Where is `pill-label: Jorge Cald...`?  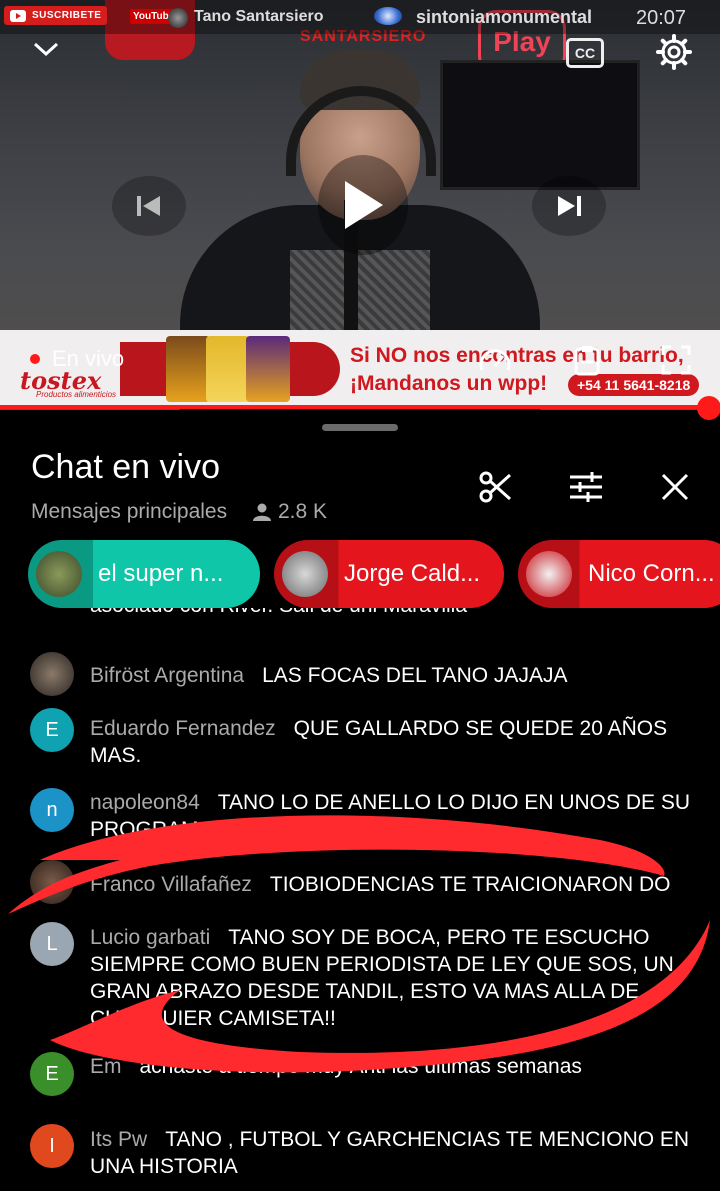 pill-label: Jorge Cald... is located at coordinates (412, 573).